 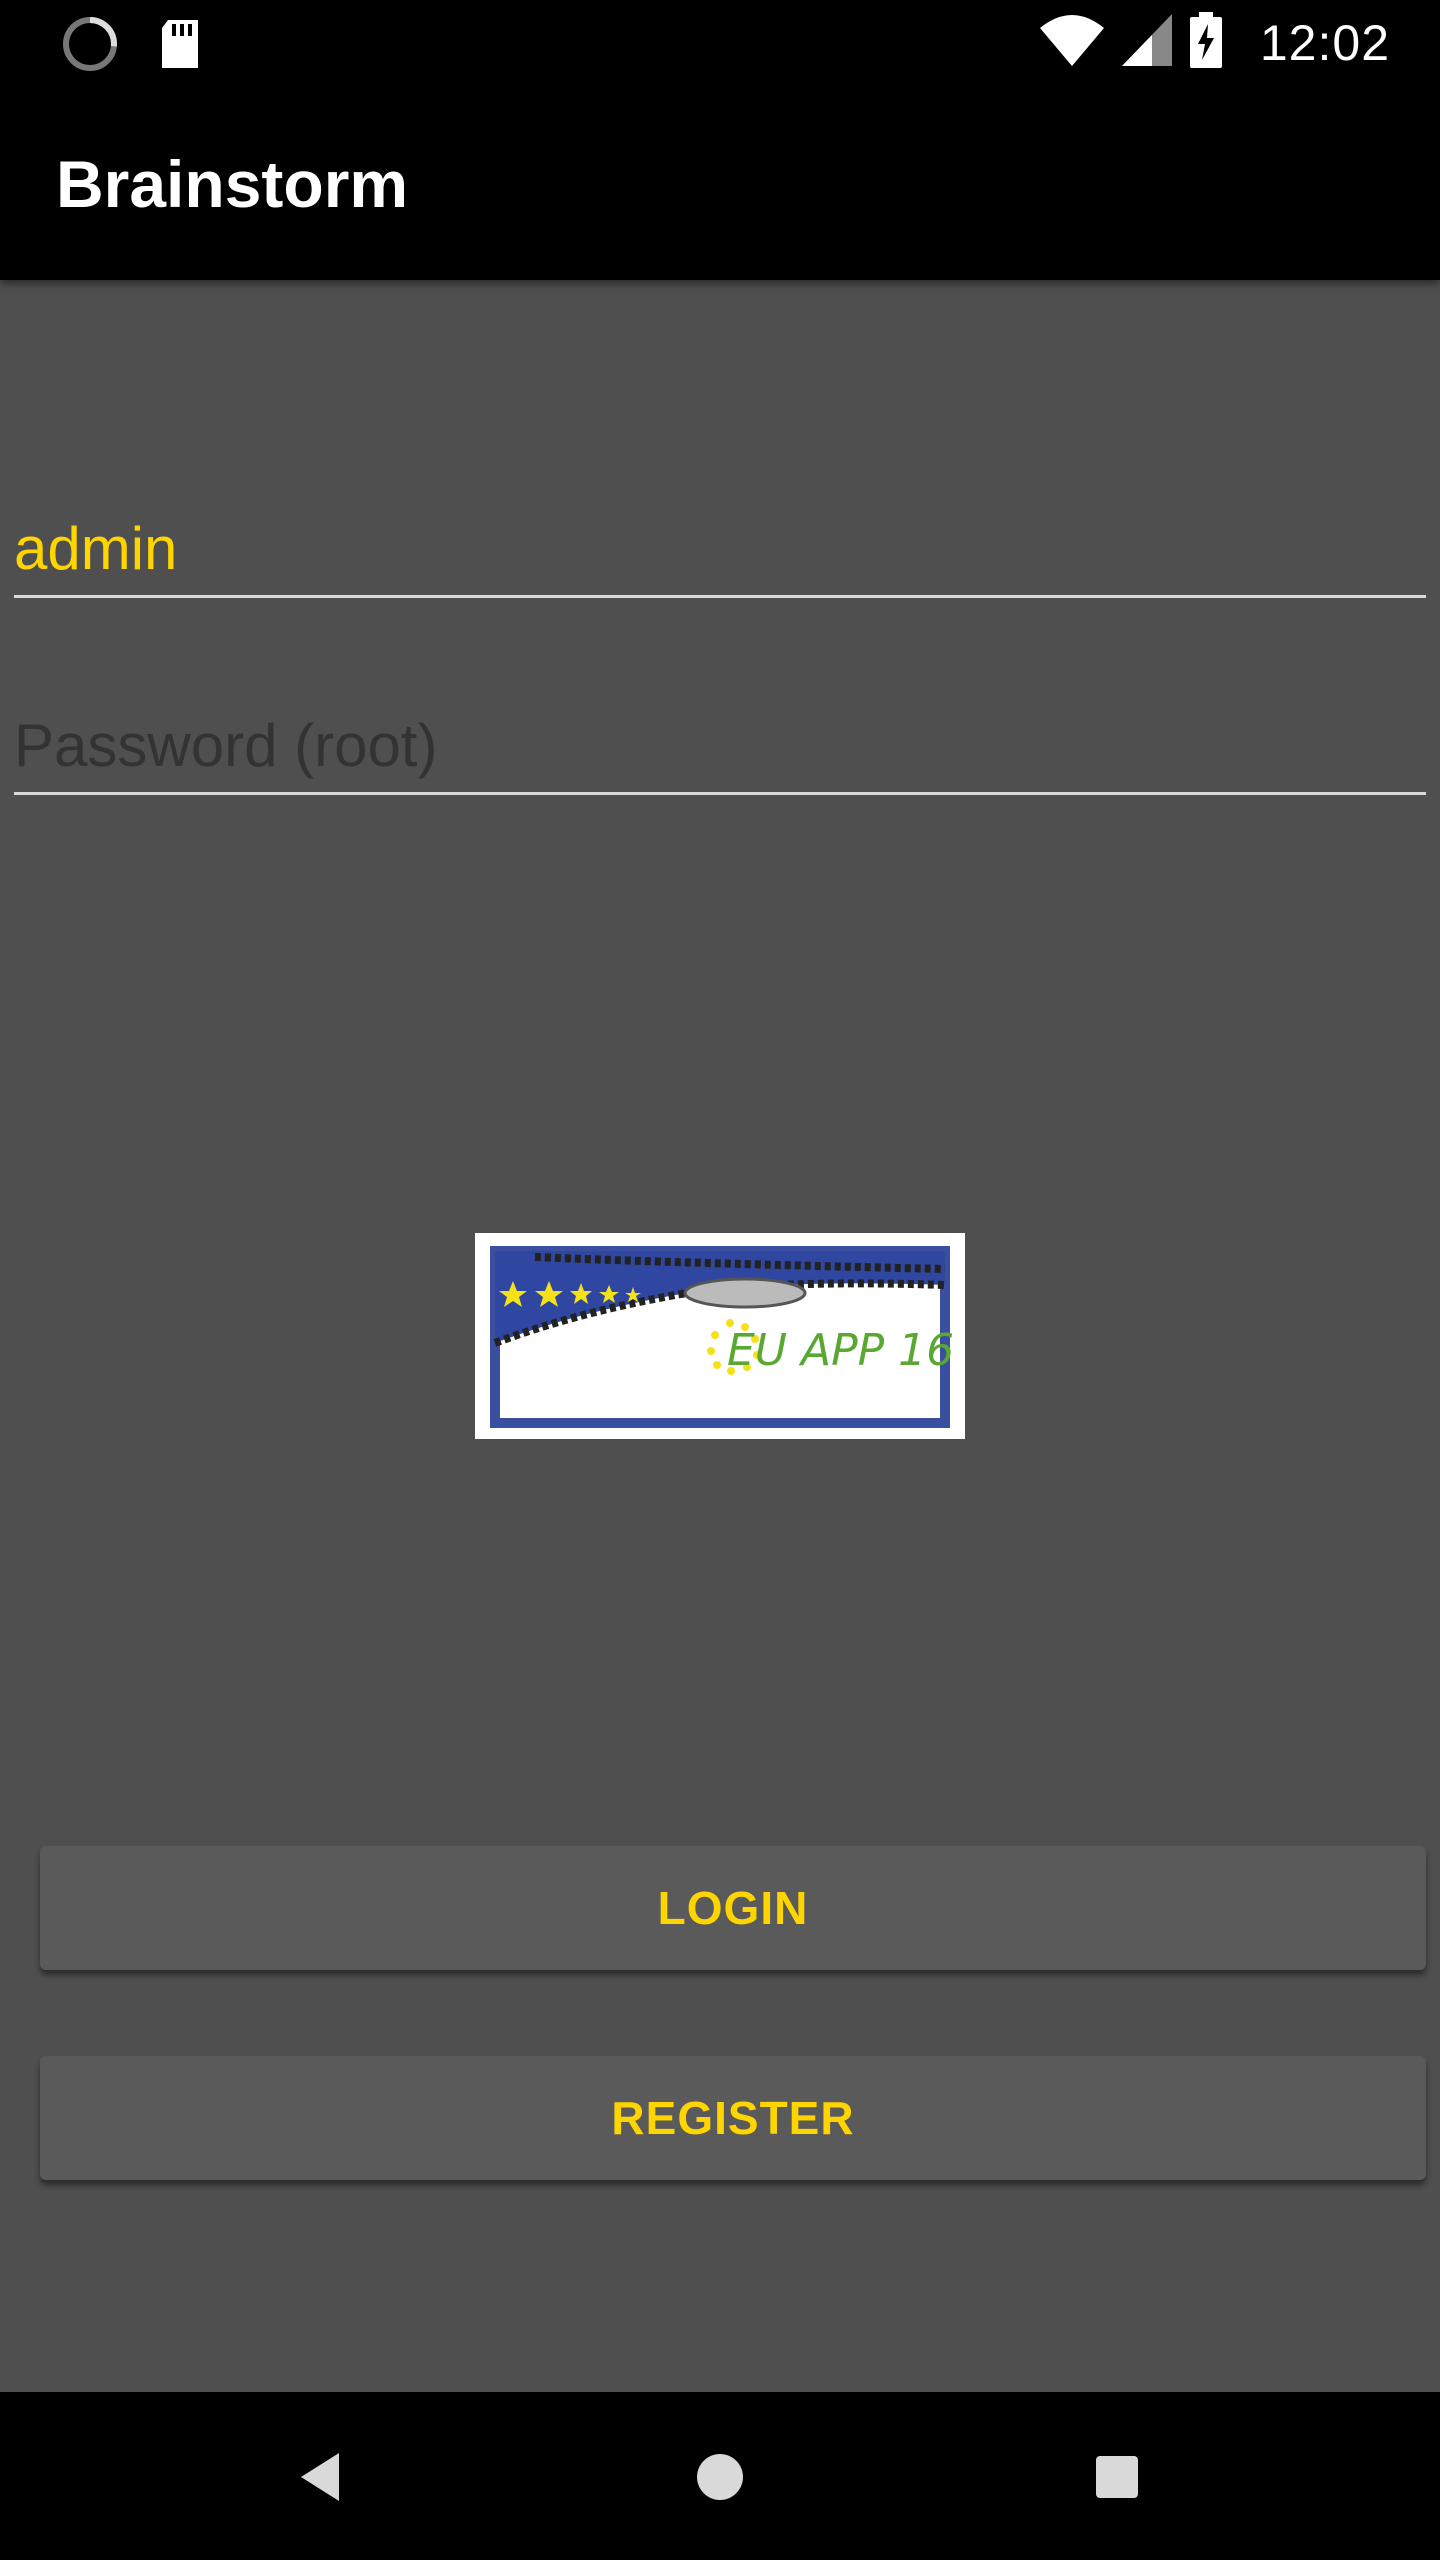 What do you see at coordinates (720, 1336) in the screenshot?
I see `eu-app-logo: EU APP 16` at bounding box center [720, 1336].